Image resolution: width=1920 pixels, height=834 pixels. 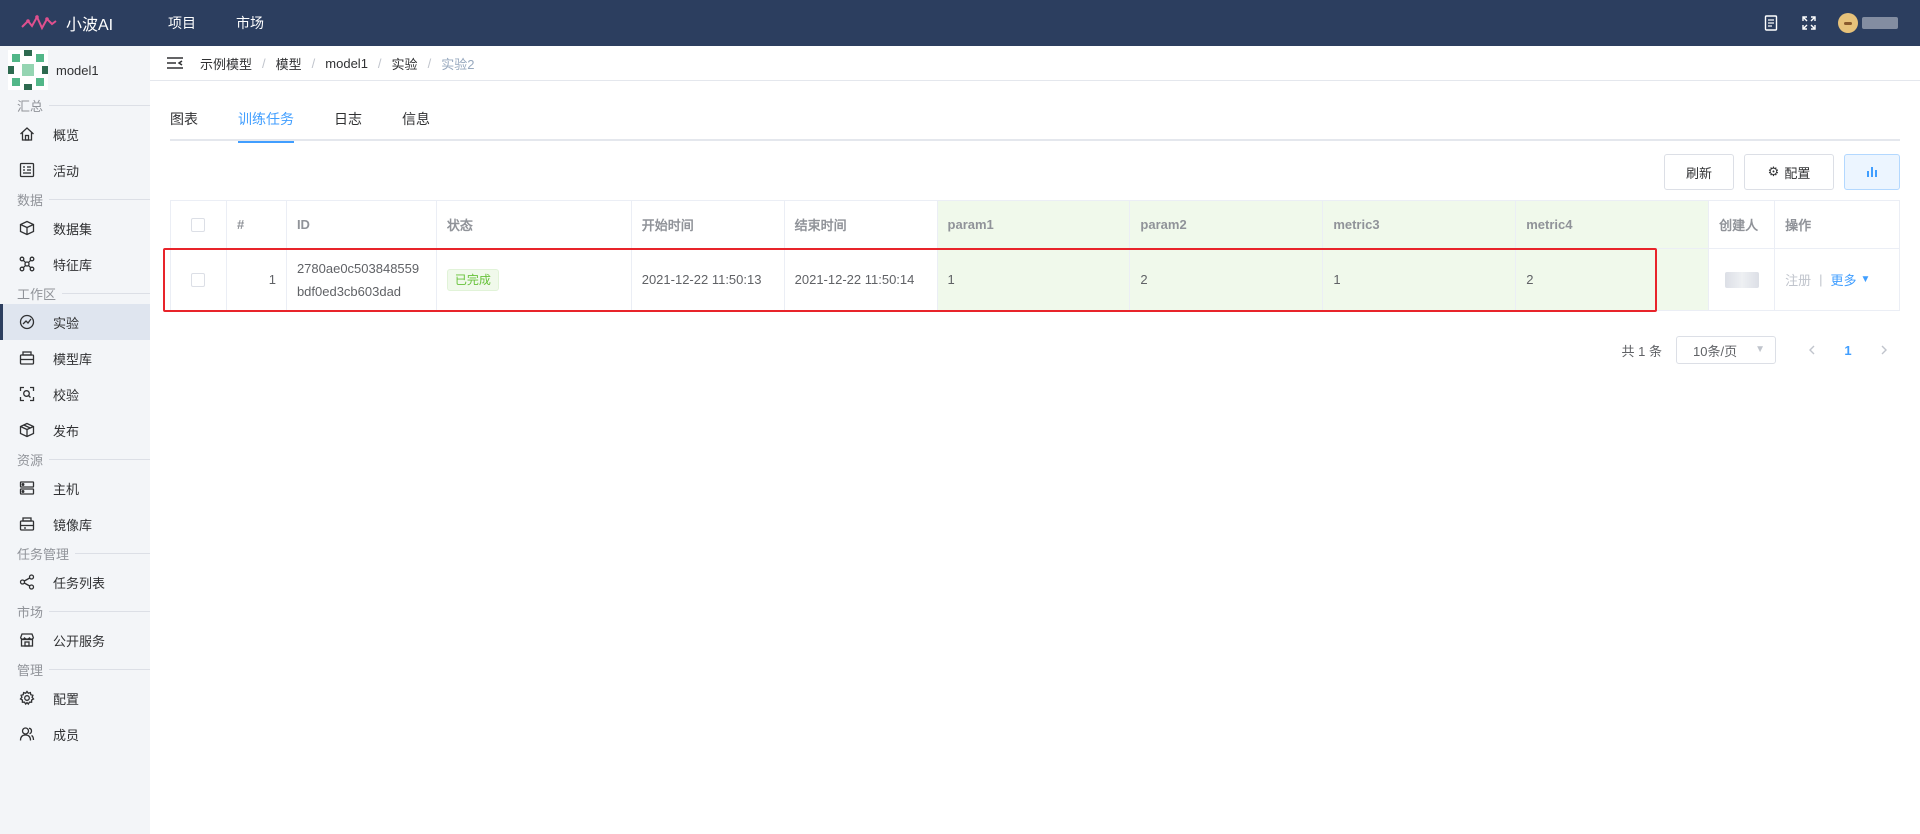 I want to click on tab-logs: 日志, so click(x=348, y=125).